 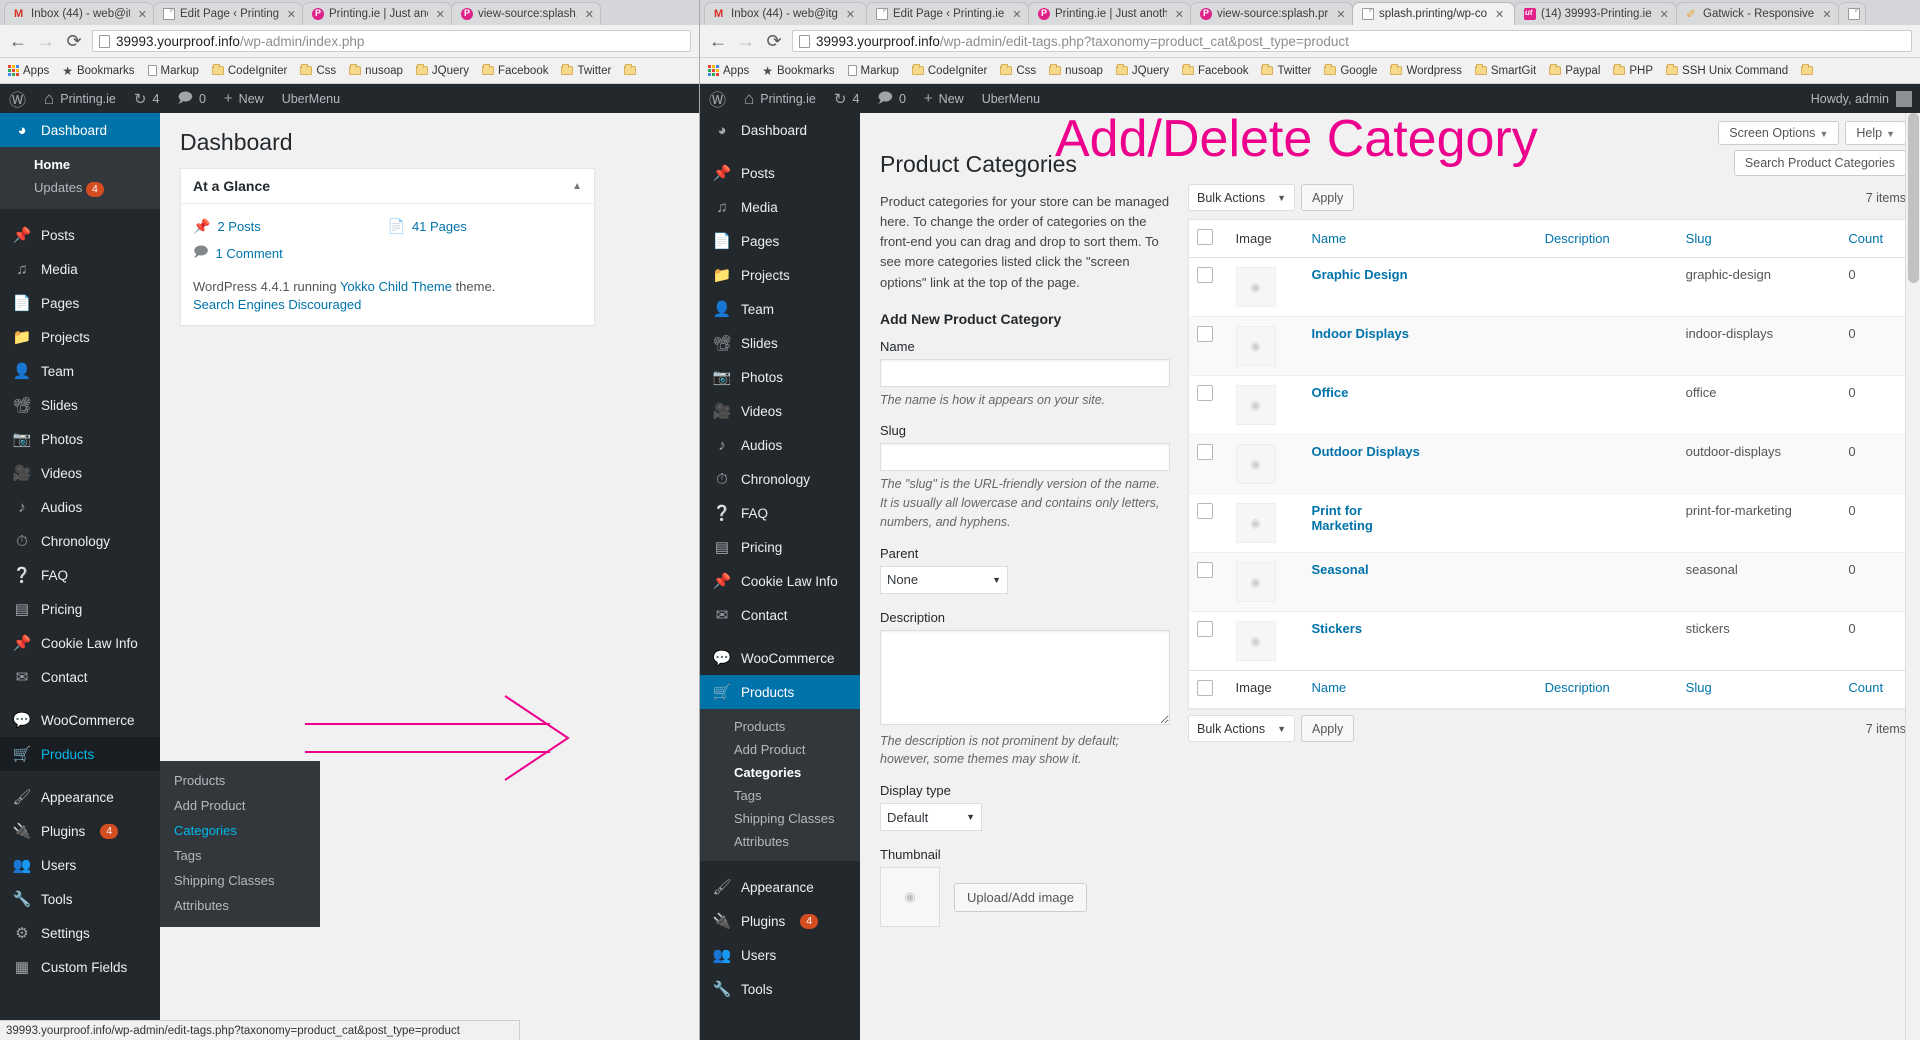 I want to click on forward-icon: →, so click(x=746, y=41).